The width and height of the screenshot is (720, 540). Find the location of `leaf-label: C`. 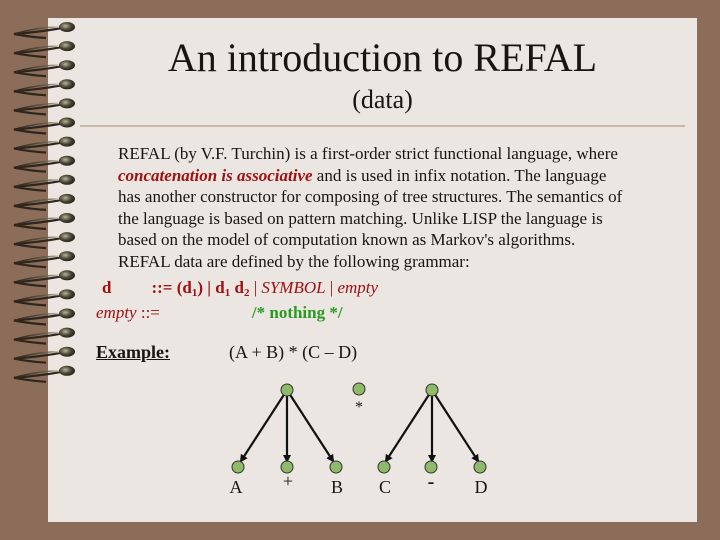

leaf-label: C is located at coordinates (385, 487).